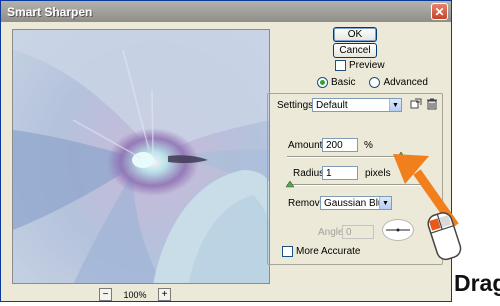 This screenshot has height=306, width=500. Describe the element at coordinates (296, 105) in the screenshot. I see `settings-label: Settings:` at that location.